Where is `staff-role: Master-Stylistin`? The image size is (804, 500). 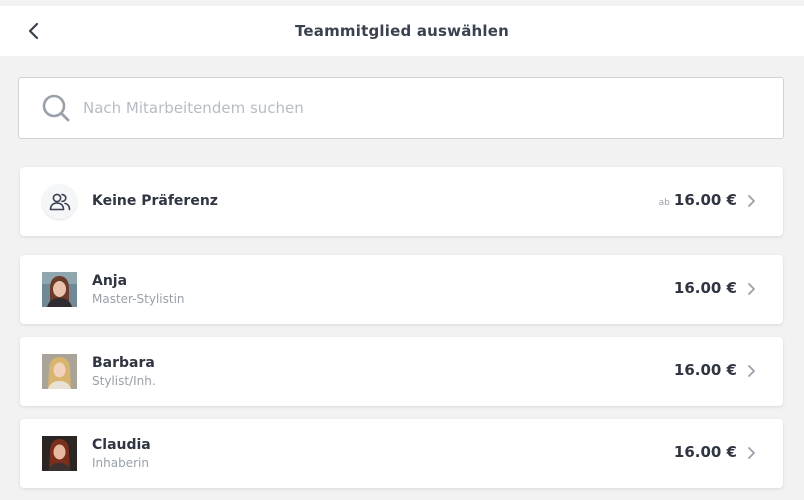 staff-role: Master-Stylistin is located at coordinates (138, 299).